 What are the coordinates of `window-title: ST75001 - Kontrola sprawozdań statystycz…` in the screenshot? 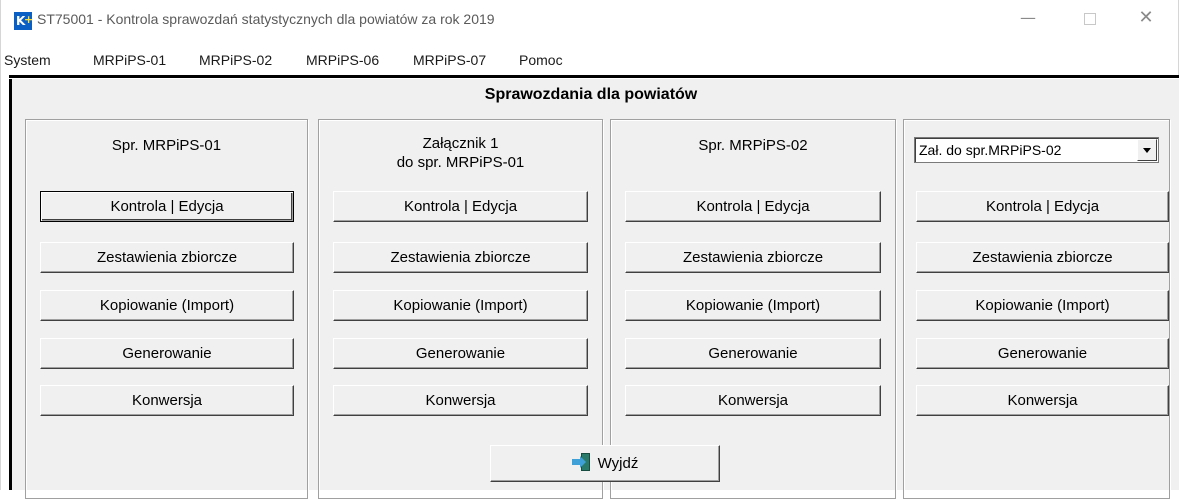 It's located at (266, 19).